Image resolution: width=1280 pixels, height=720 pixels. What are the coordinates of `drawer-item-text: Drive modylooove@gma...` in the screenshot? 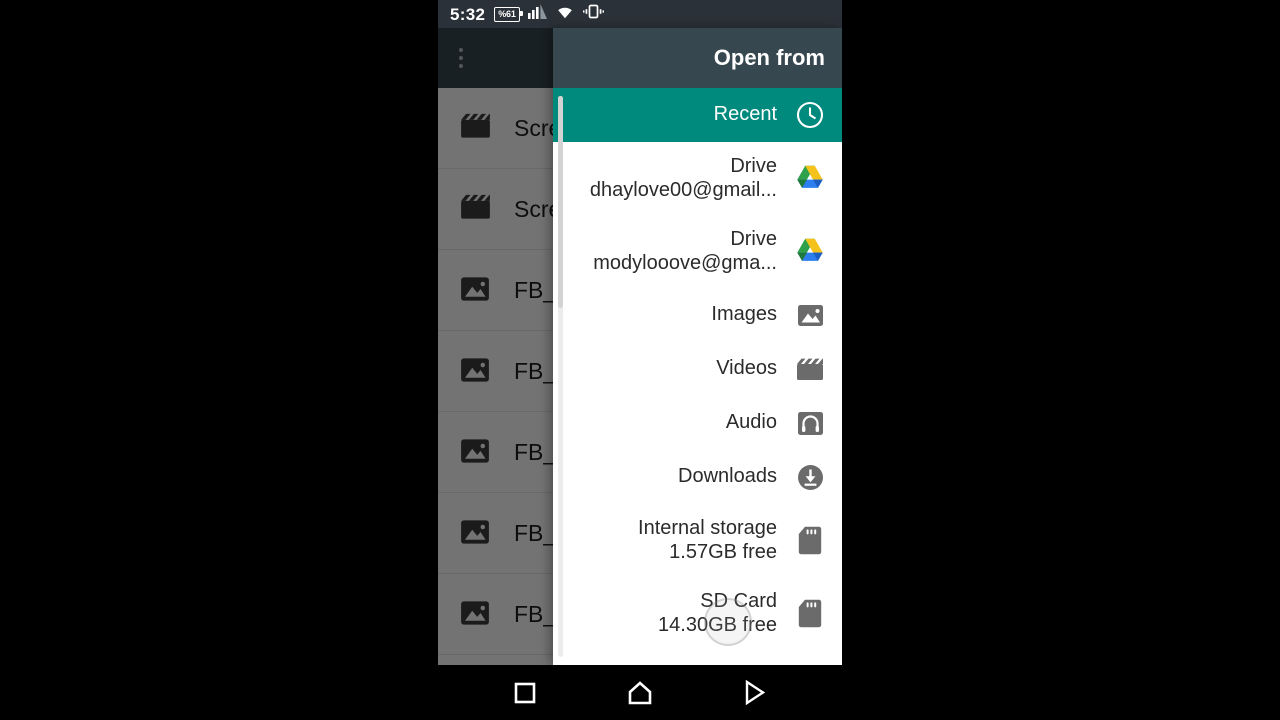 It's located at (685, 251).